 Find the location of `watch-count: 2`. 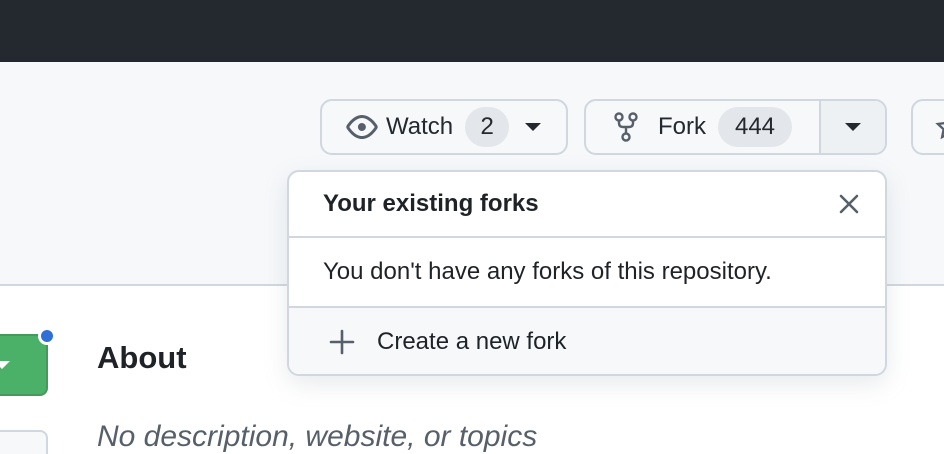

watch-count: 2 is located at coordinates (487, 127).